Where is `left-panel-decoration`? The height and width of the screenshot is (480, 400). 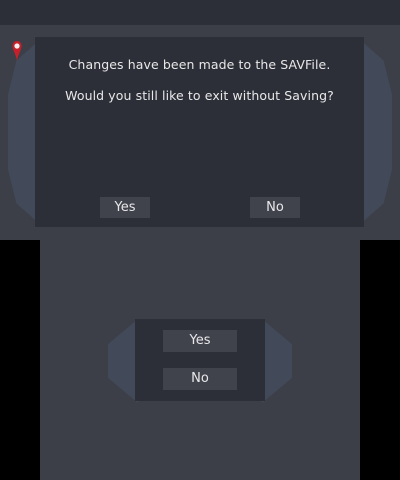 left-panel-decoration is located at coordinates (123, 361).